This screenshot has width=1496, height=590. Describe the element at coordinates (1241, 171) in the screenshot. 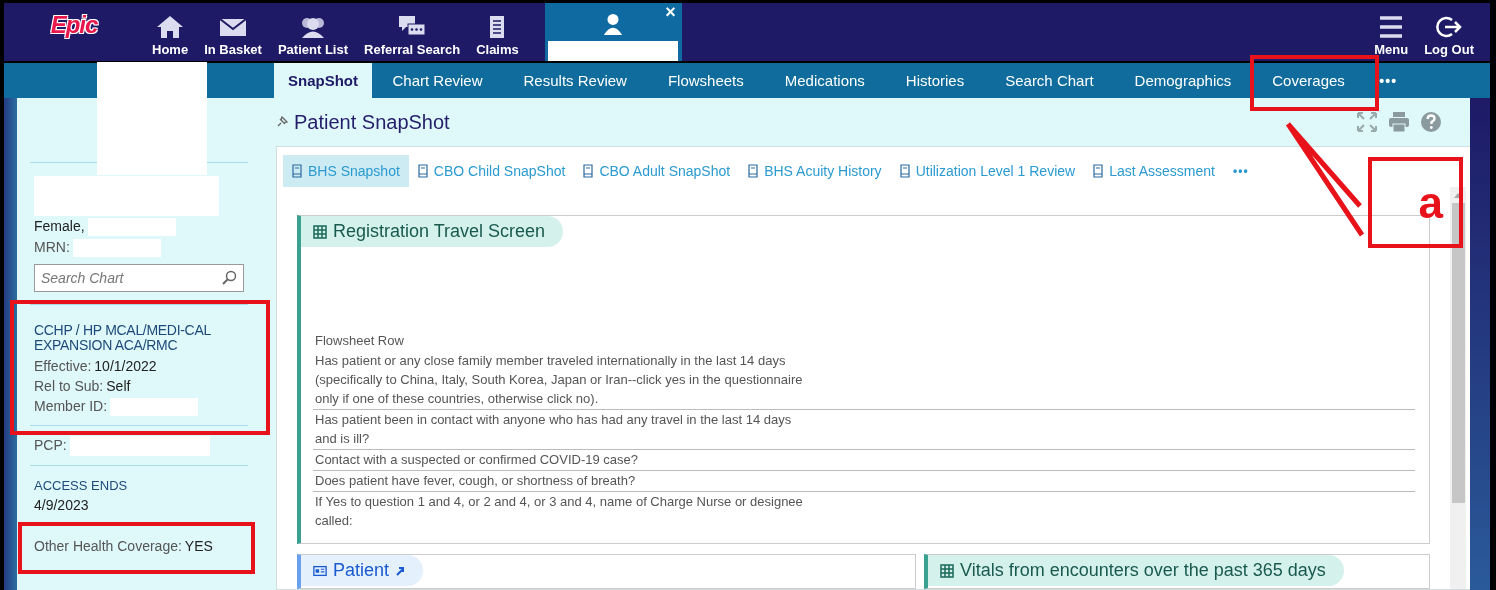

I see `more-reports-button: •••` at that location.